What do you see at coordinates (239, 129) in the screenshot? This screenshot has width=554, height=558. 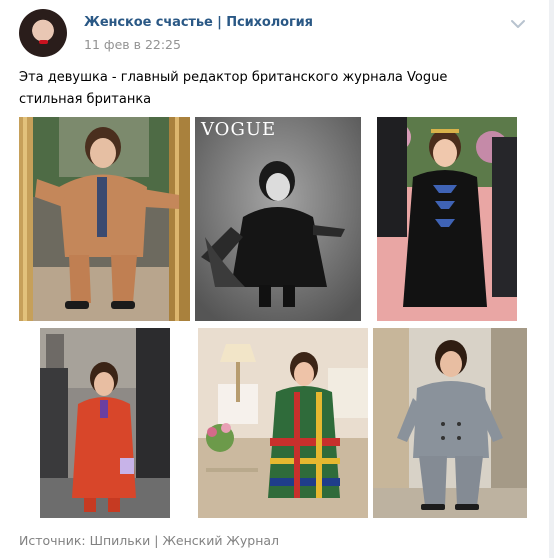 I see `vogue-masthead: VOGUE` at bounding box center [239, 129].